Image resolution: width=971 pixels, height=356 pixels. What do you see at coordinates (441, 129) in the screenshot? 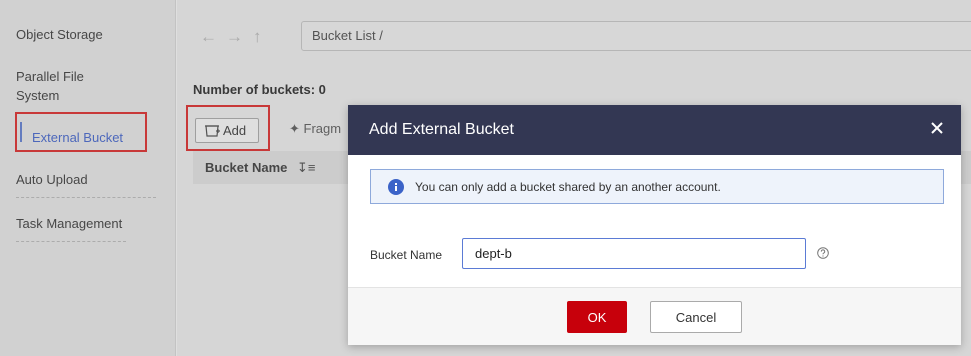
I see `dialog-title: Add External Bucket` at bounding box center [441, 129].